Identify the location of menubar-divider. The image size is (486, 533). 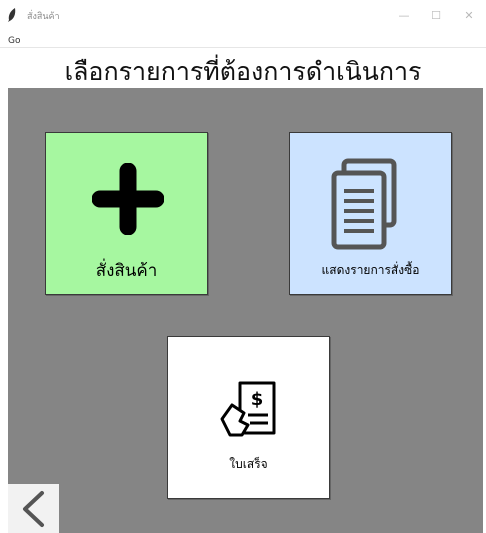
(243, 47).